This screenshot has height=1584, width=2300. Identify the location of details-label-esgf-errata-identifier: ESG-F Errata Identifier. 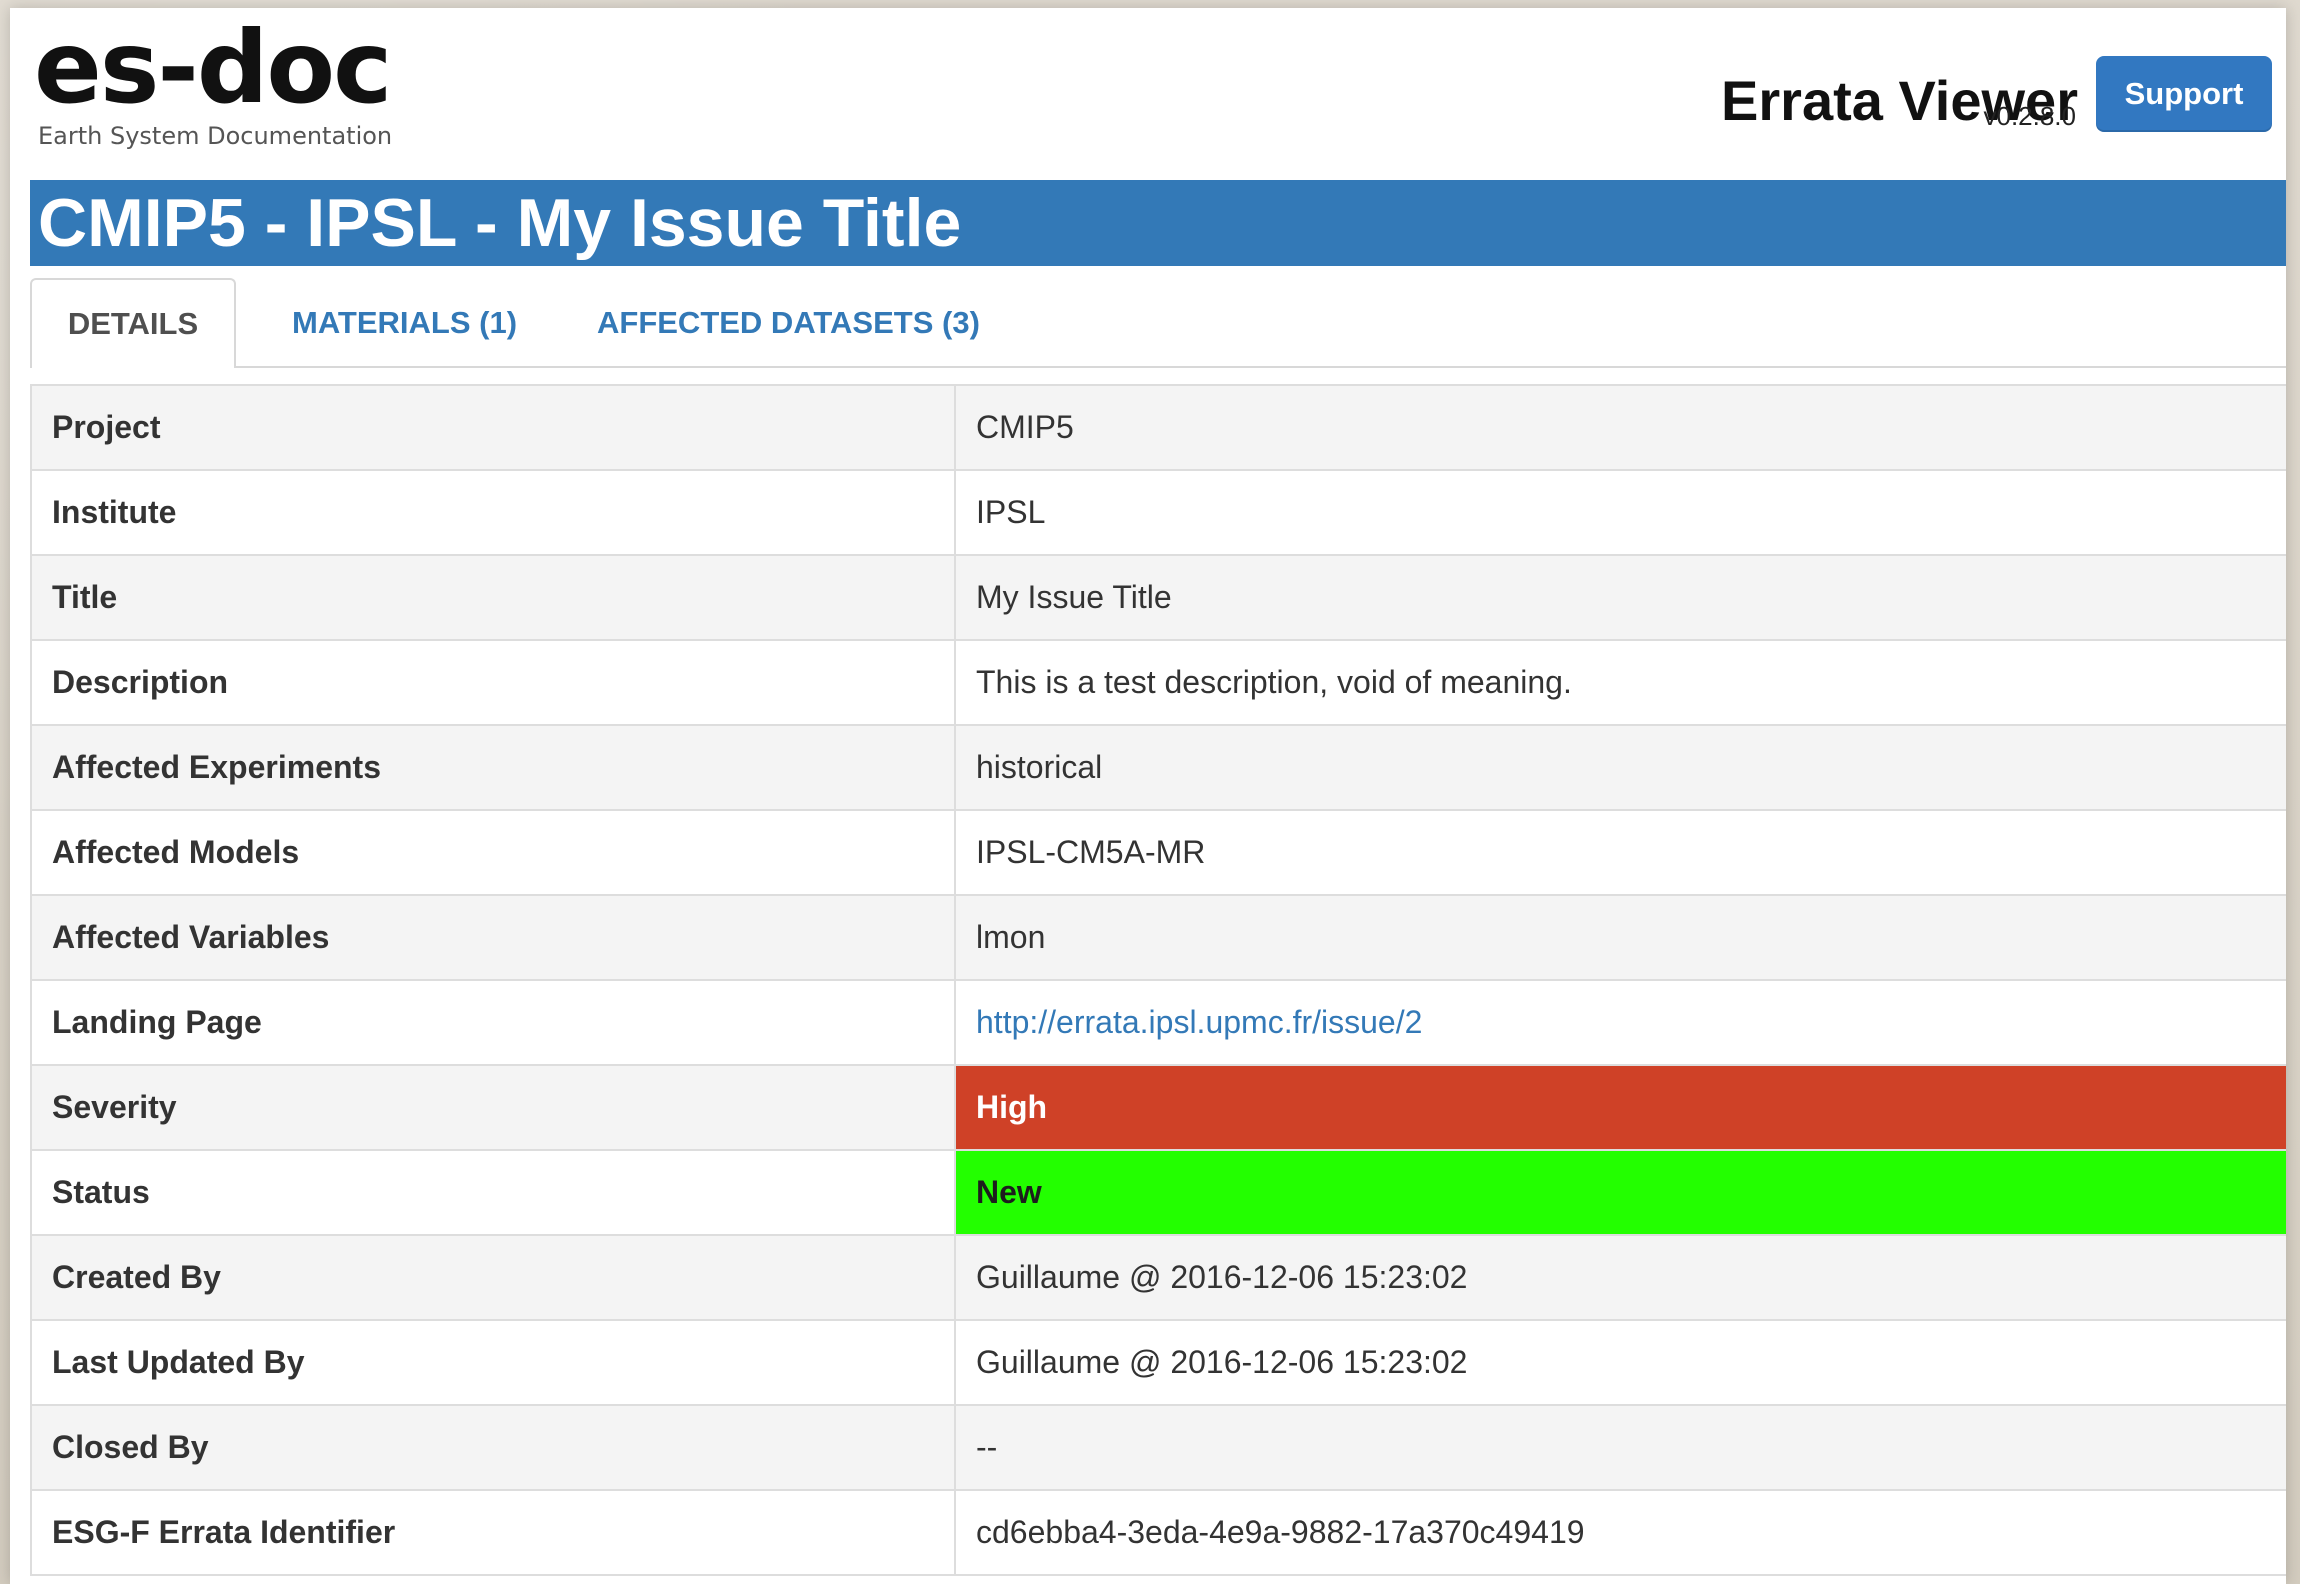
(493, 1532).